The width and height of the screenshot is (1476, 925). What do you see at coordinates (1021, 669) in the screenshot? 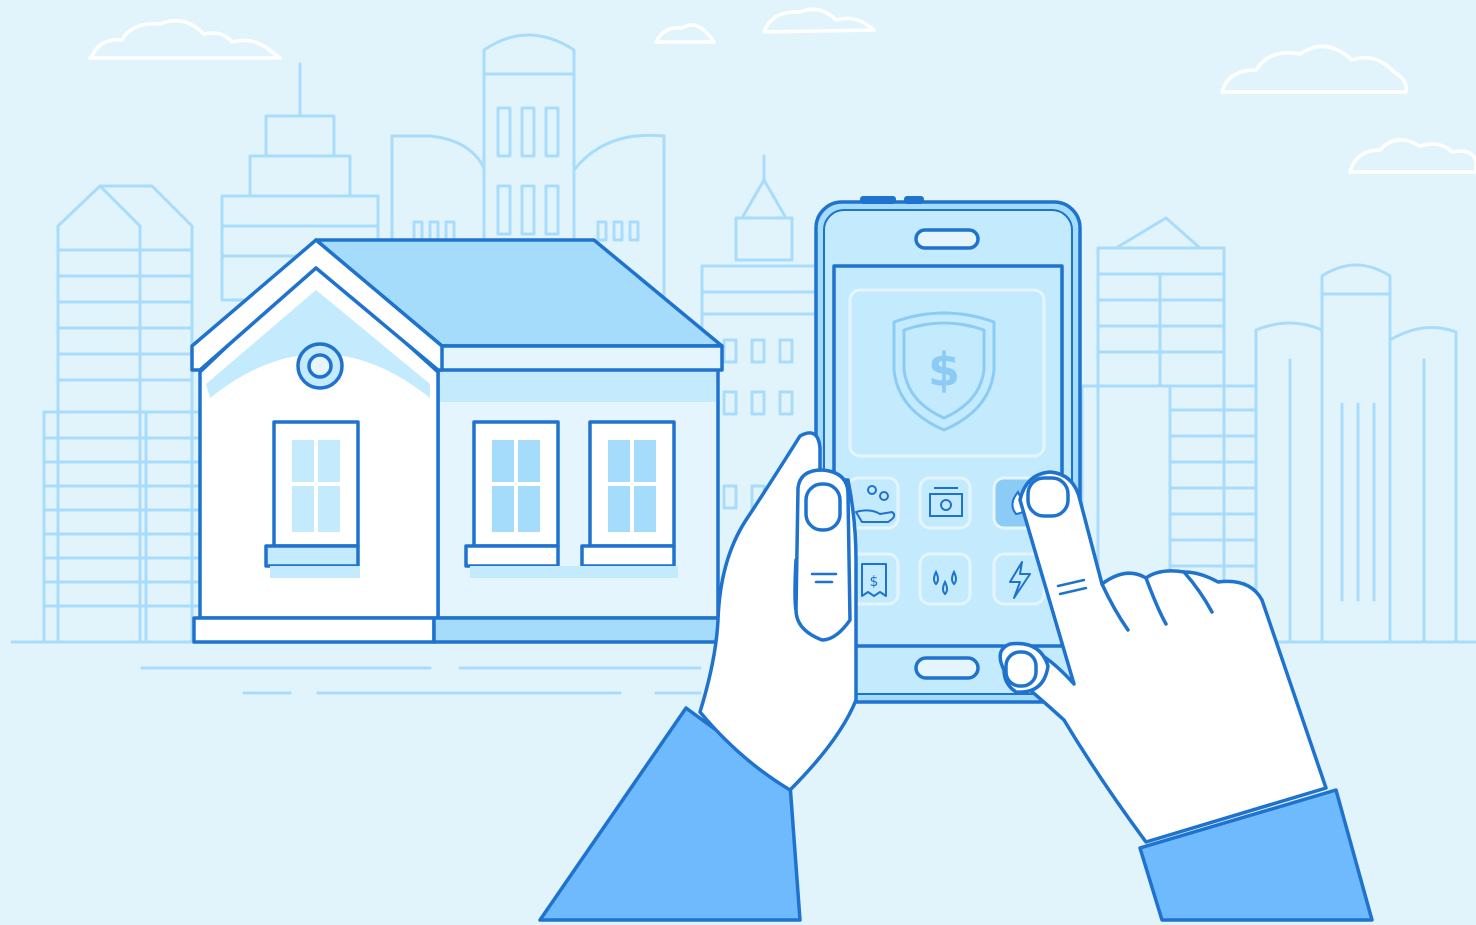
I see `right-thumbnail` at bounding box center [1021, 669].